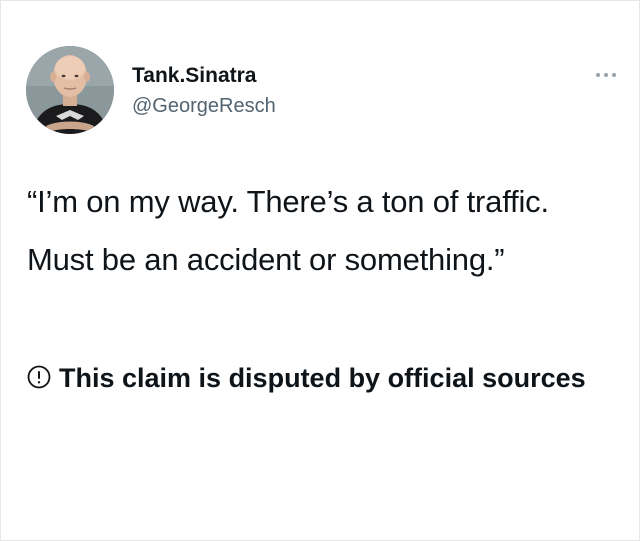 The image size is (640, 541). What do you see at coordinates (194, 76) in the screenshot?
I see `author-display-name: Tank.Sinatra` at bounding box center [194, 76].